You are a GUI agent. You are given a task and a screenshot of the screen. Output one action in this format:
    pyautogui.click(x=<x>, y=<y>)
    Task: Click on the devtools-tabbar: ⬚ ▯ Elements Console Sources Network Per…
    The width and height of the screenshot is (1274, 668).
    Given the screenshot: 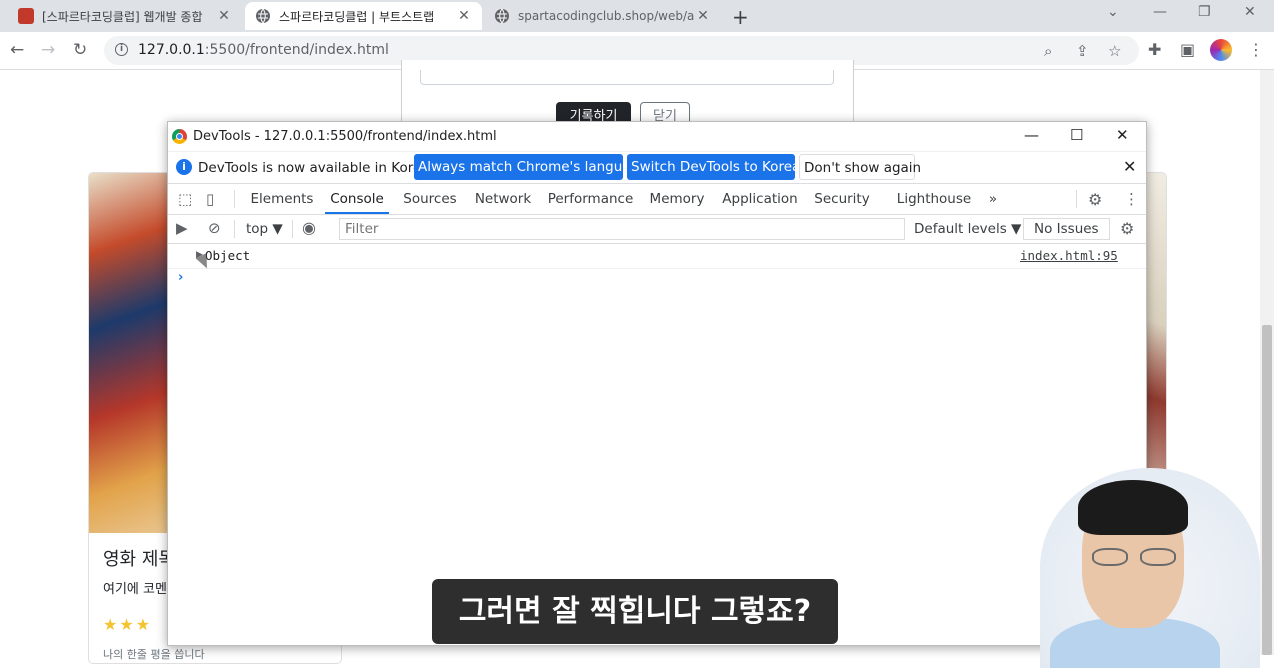 What is the action you would take?
    pyautogui.click(x=657, y=199)
    